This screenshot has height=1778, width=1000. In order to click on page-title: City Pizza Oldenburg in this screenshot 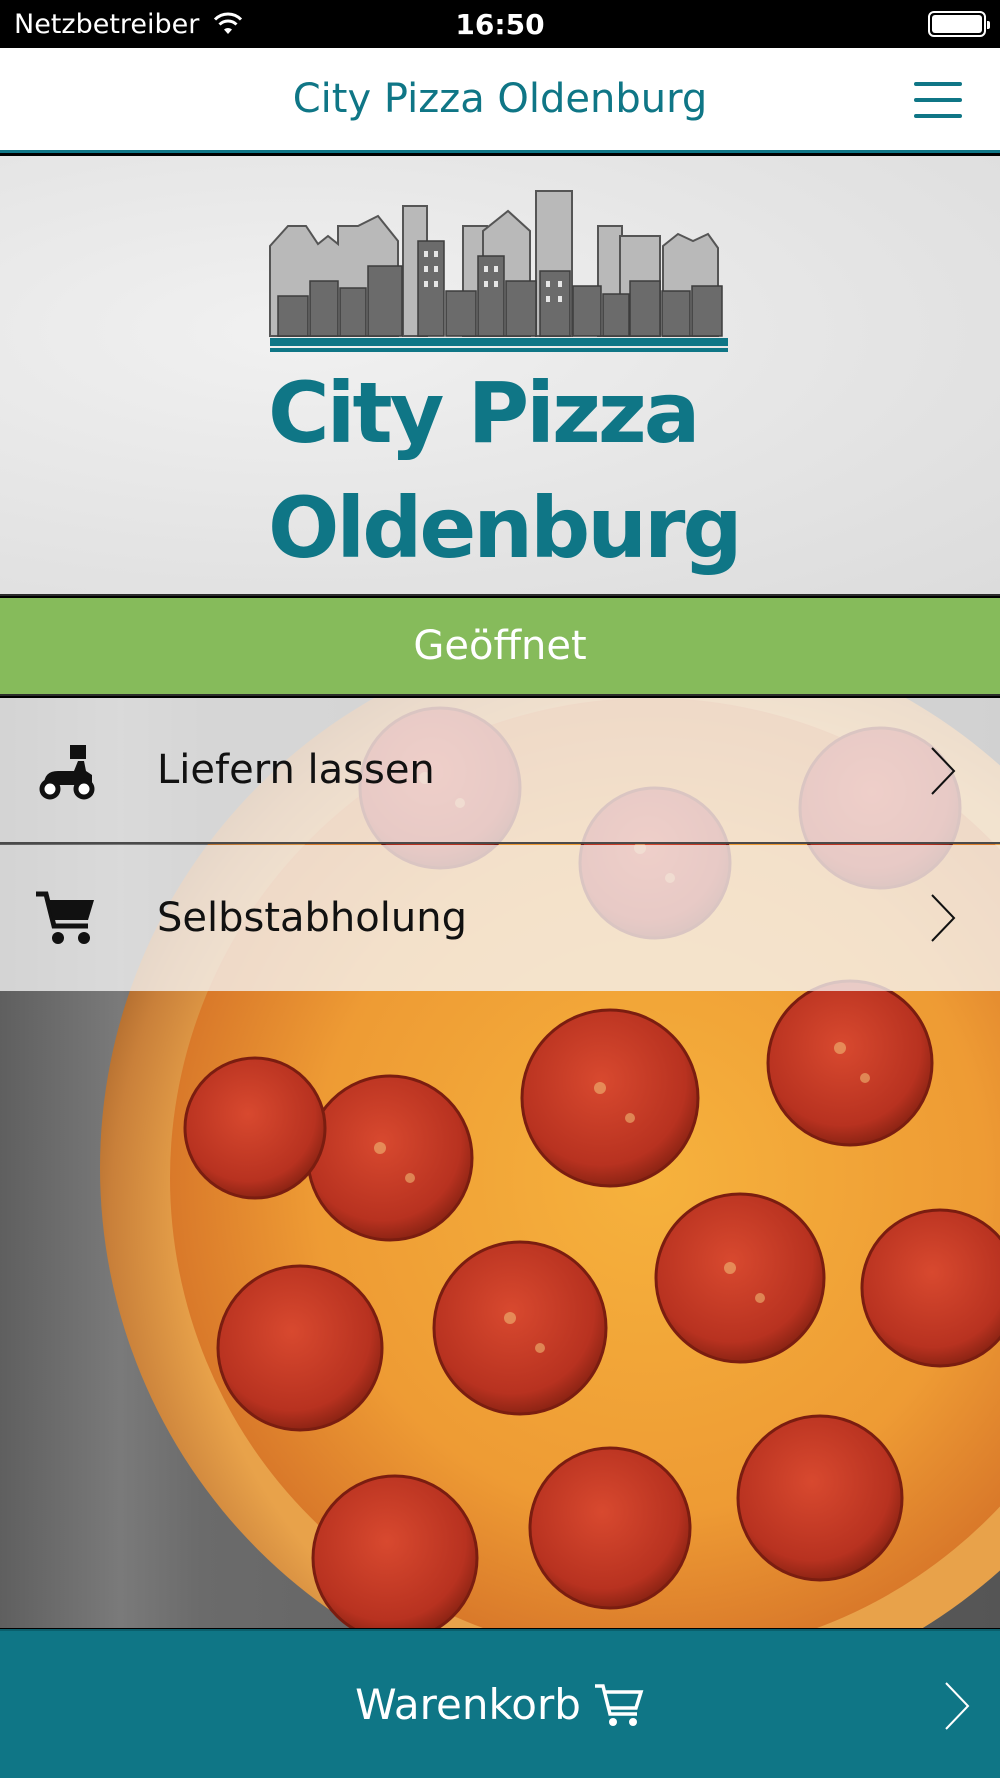, I will do `click(500, 99)`.